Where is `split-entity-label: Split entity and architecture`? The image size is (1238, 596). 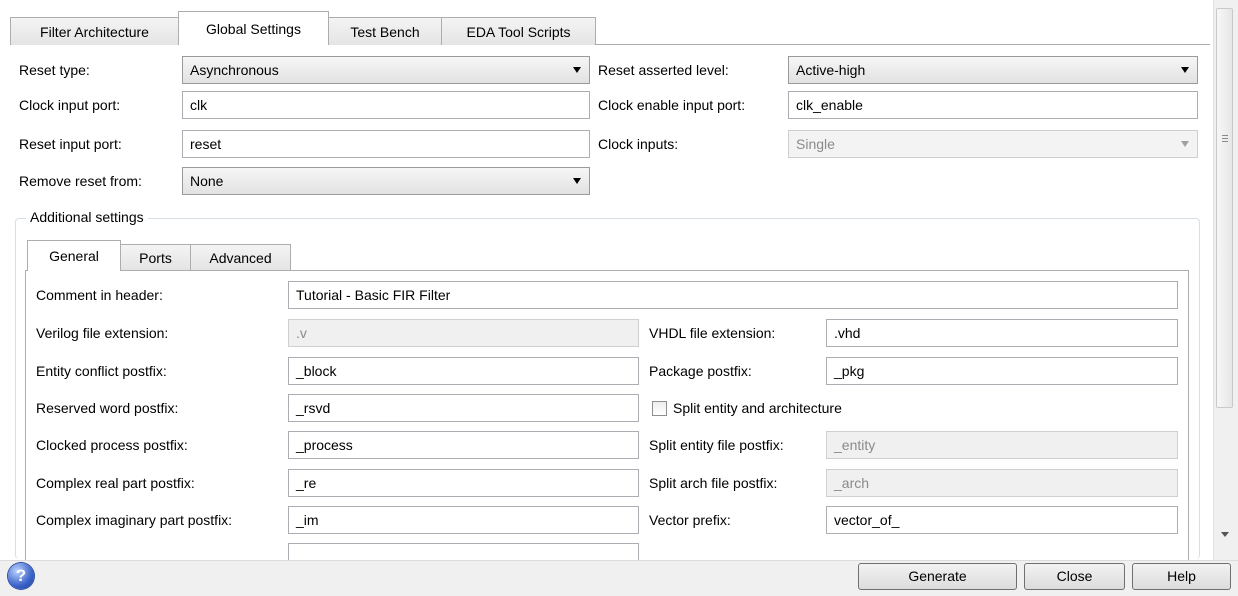
split-entity-label: Split entity and architecture is located at coordinates (757, 408).